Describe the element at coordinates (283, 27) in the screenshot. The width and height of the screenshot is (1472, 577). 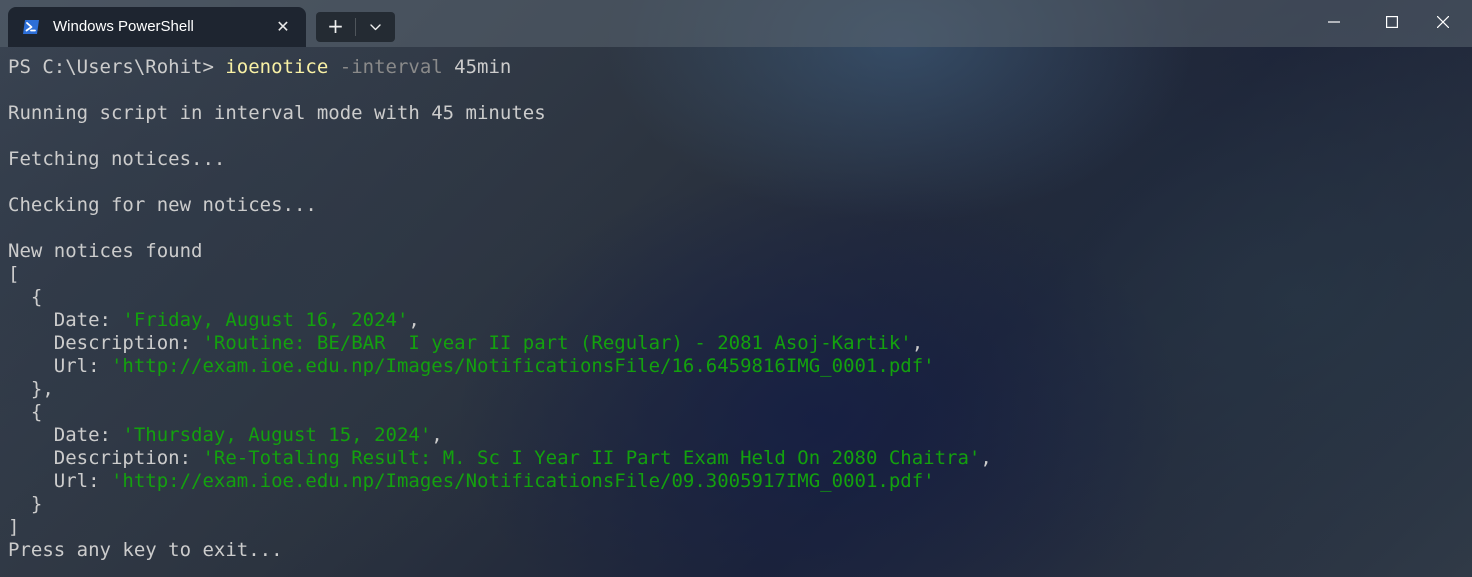
I see `tab-close-icon: ✕` at that location.